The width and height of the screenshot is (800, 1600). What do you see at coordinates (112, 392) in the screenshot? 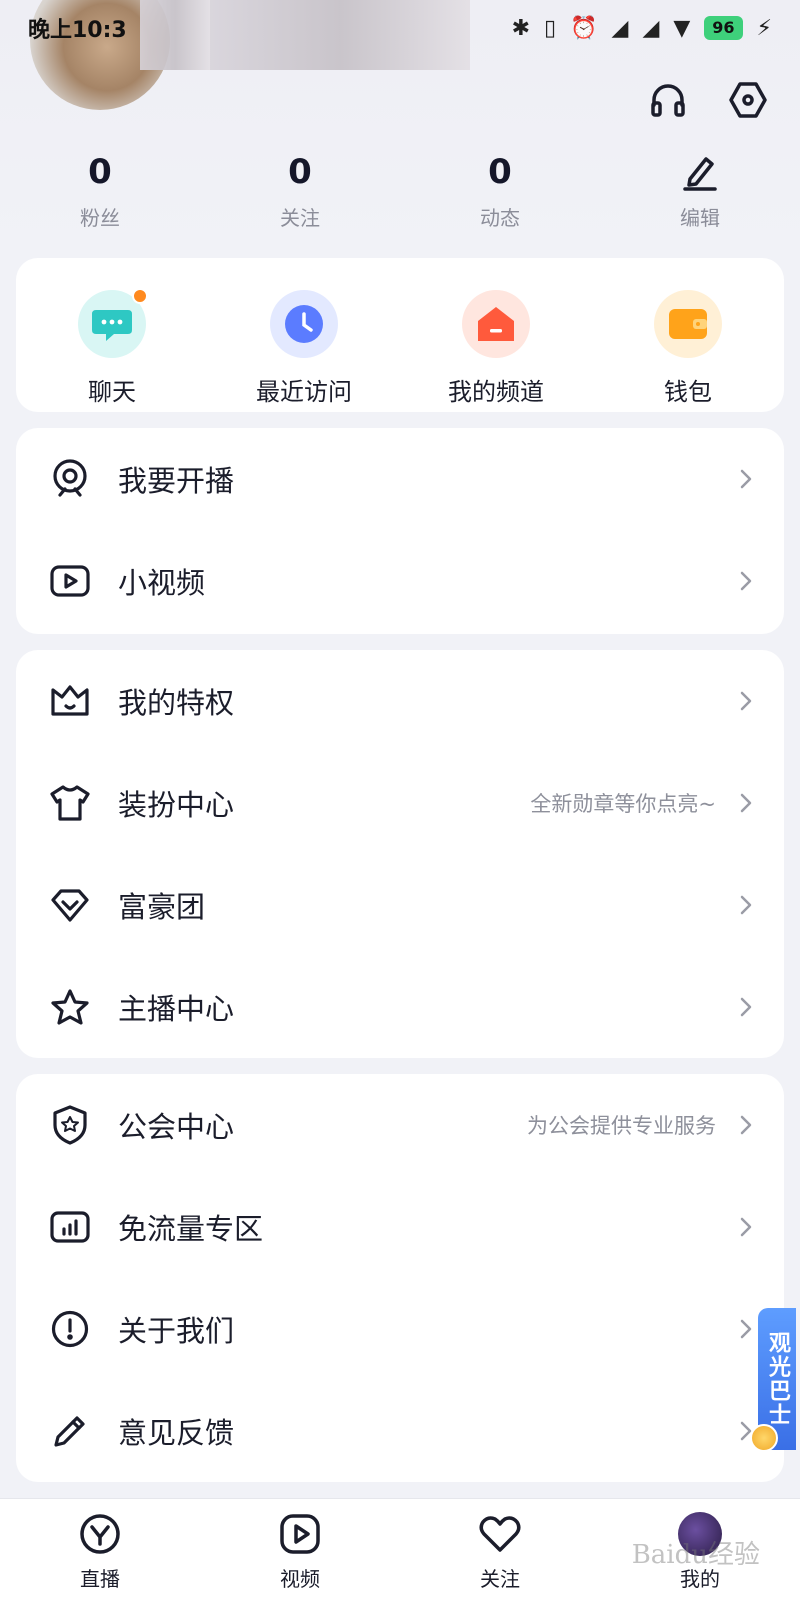
I see `quick-action-label: 聊天` at bounding box center [112, 392].